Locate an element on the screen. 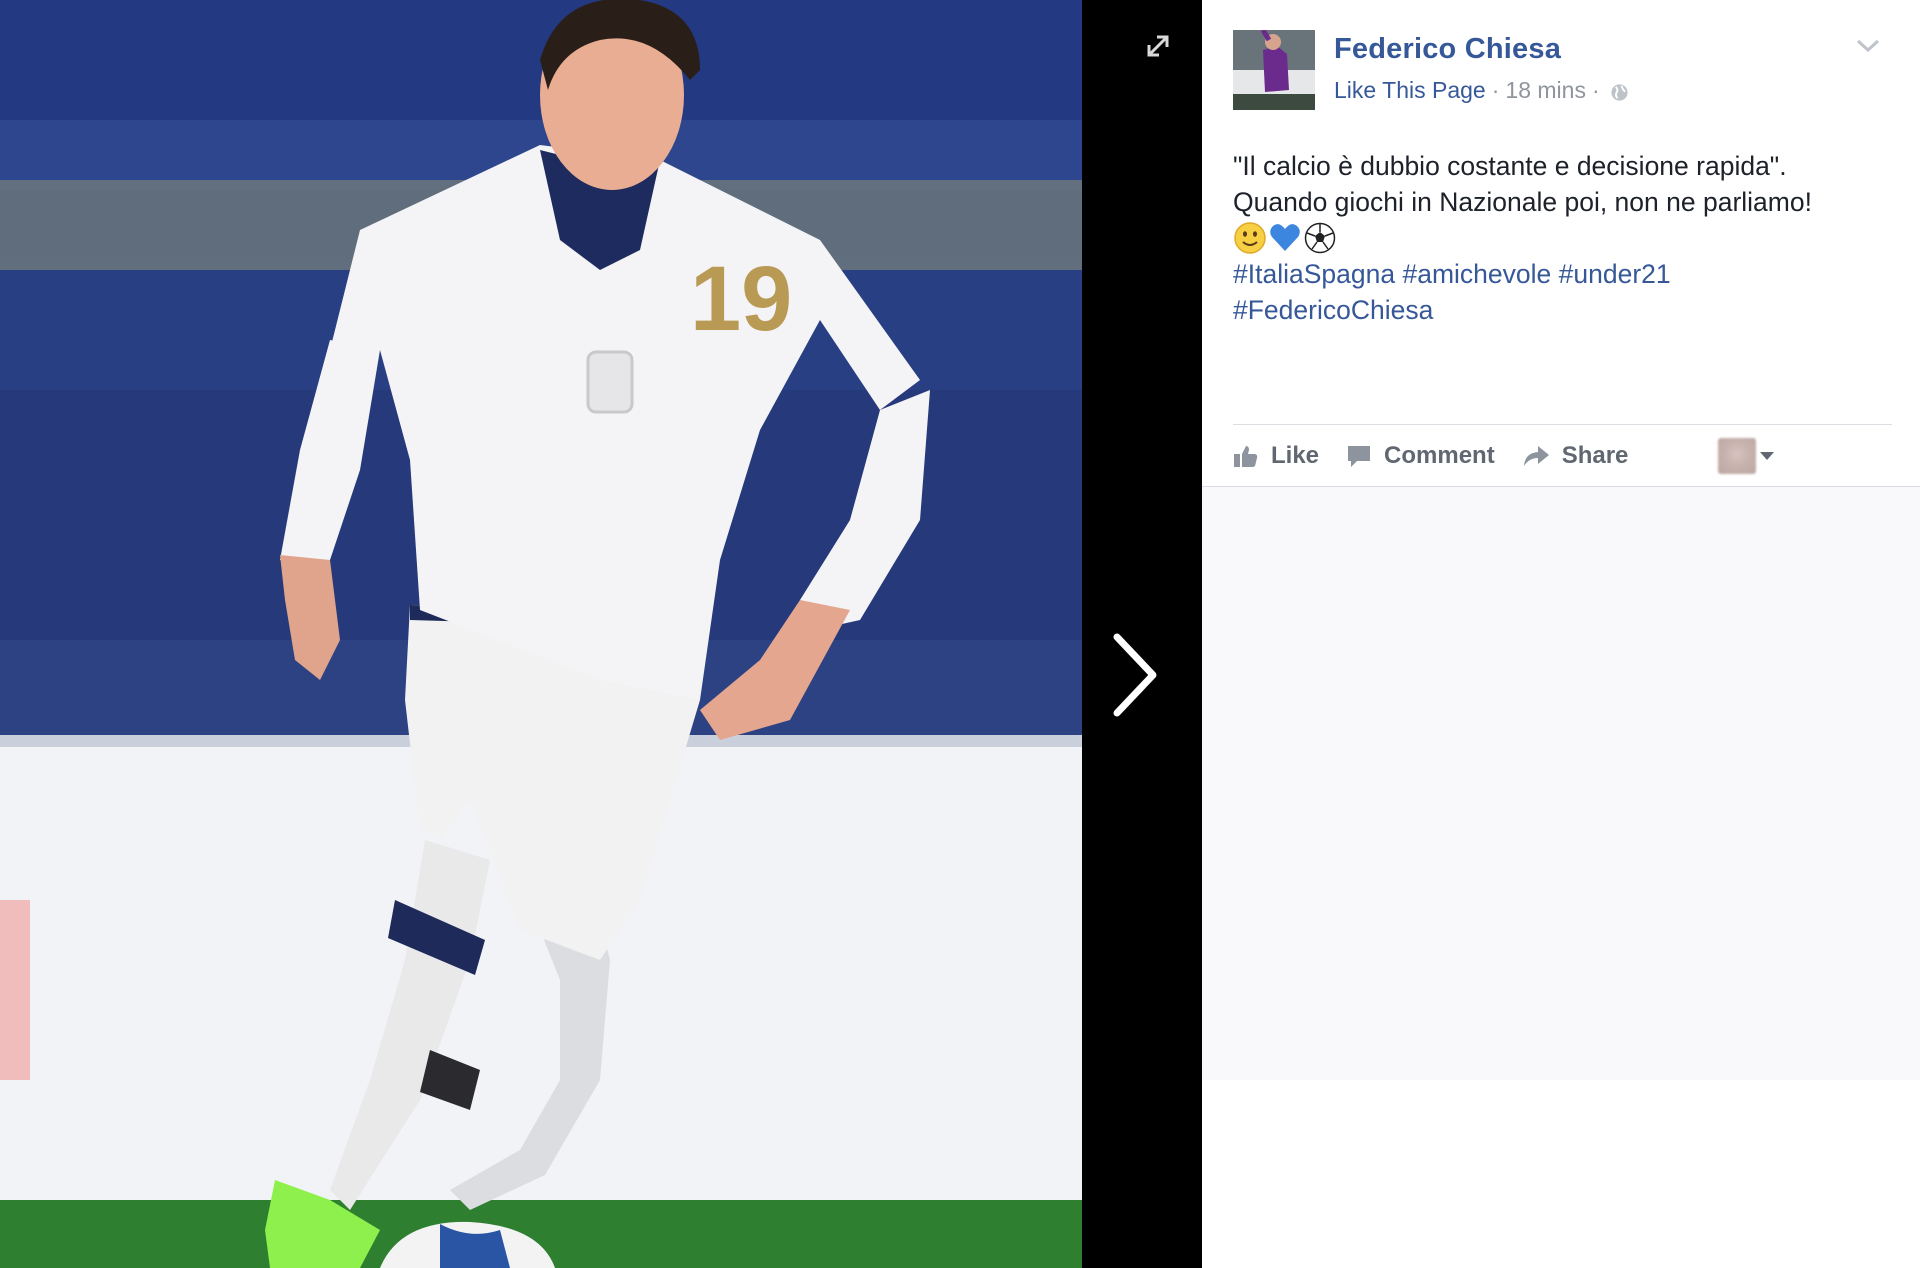 Image resolution: width=1920 pixels, height=1268 pixels. share-button: Share is located at coordinates (1575, 456).